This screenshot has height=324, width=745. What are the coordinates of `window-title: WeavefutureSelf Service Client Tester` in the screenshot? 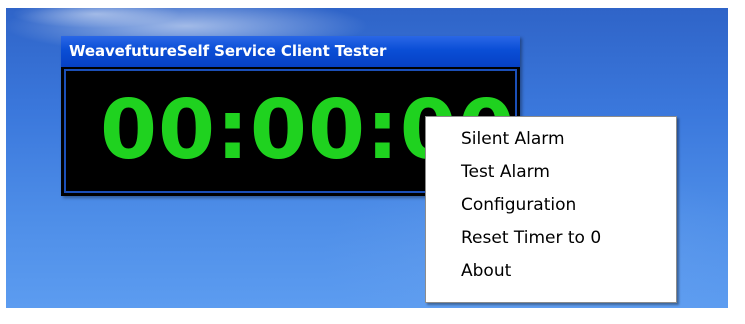 It's located at (290, 51).